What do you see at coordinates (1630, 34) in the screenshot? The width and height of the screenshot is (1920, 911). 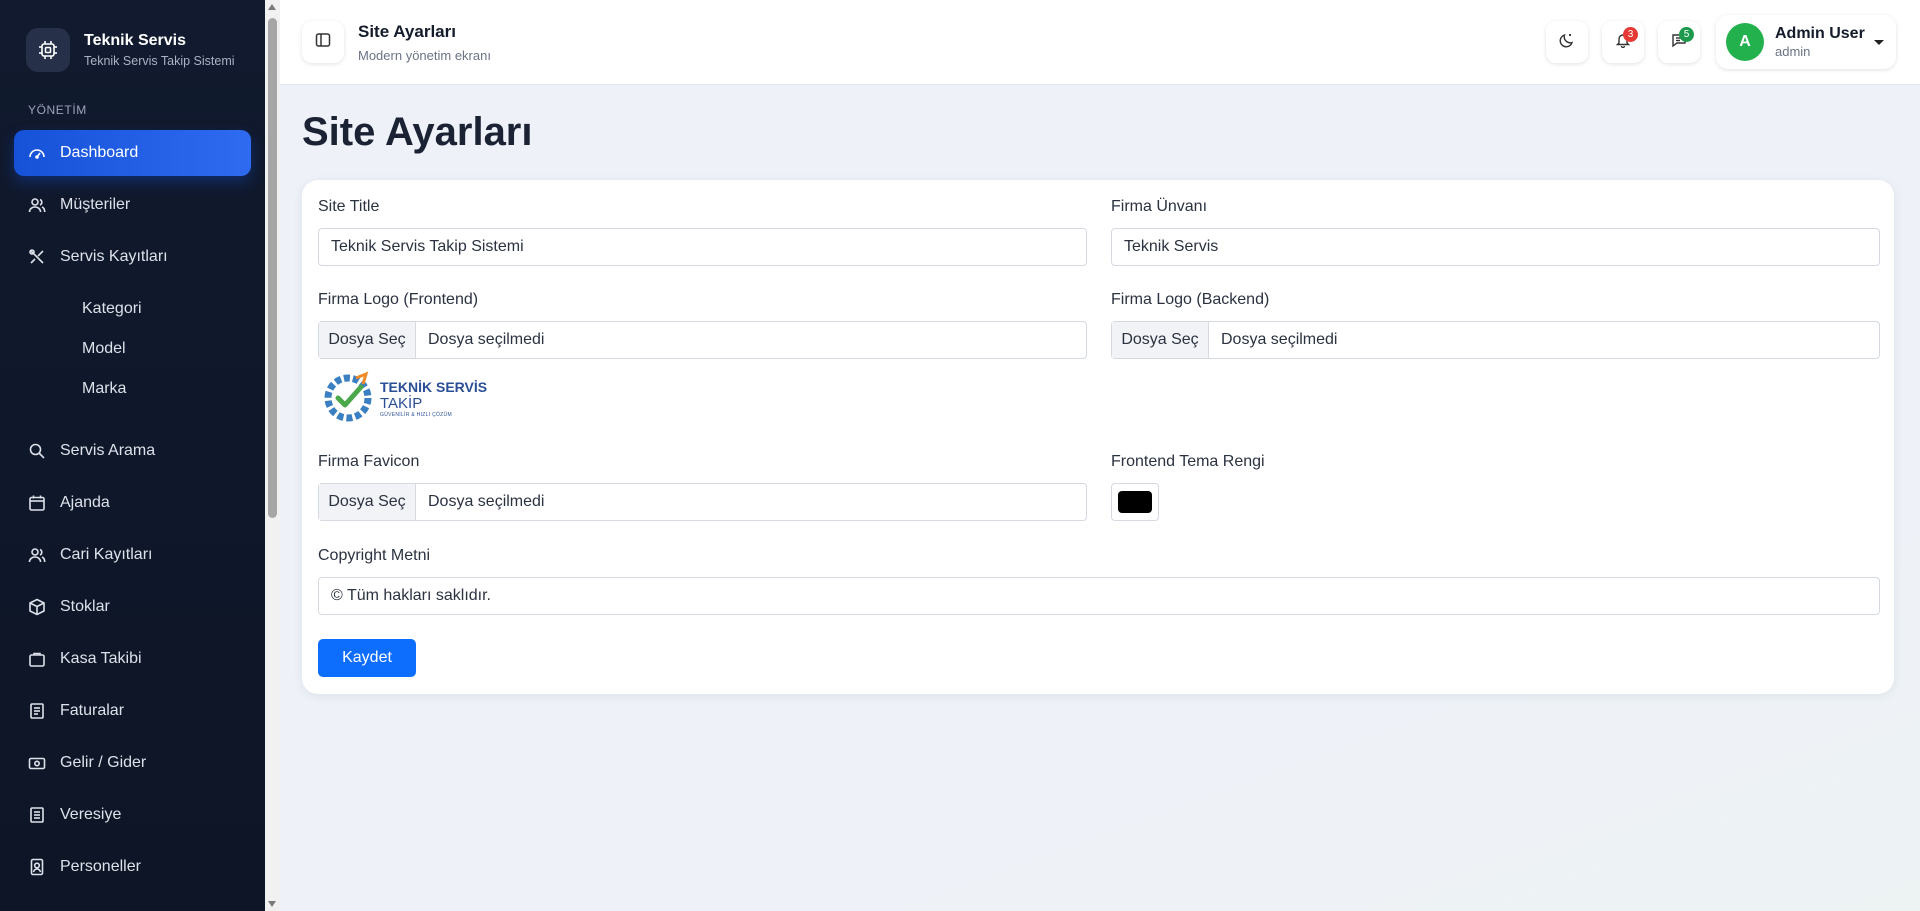 I see `notifications-badge: 3` at bounding box center [1630, 34].